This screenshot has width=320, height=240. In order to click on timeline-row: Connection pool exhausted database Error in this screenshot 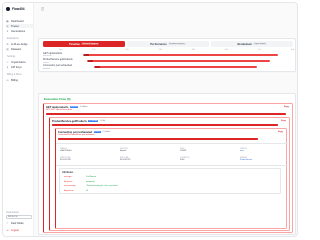, I will do `click(168, 67)`.